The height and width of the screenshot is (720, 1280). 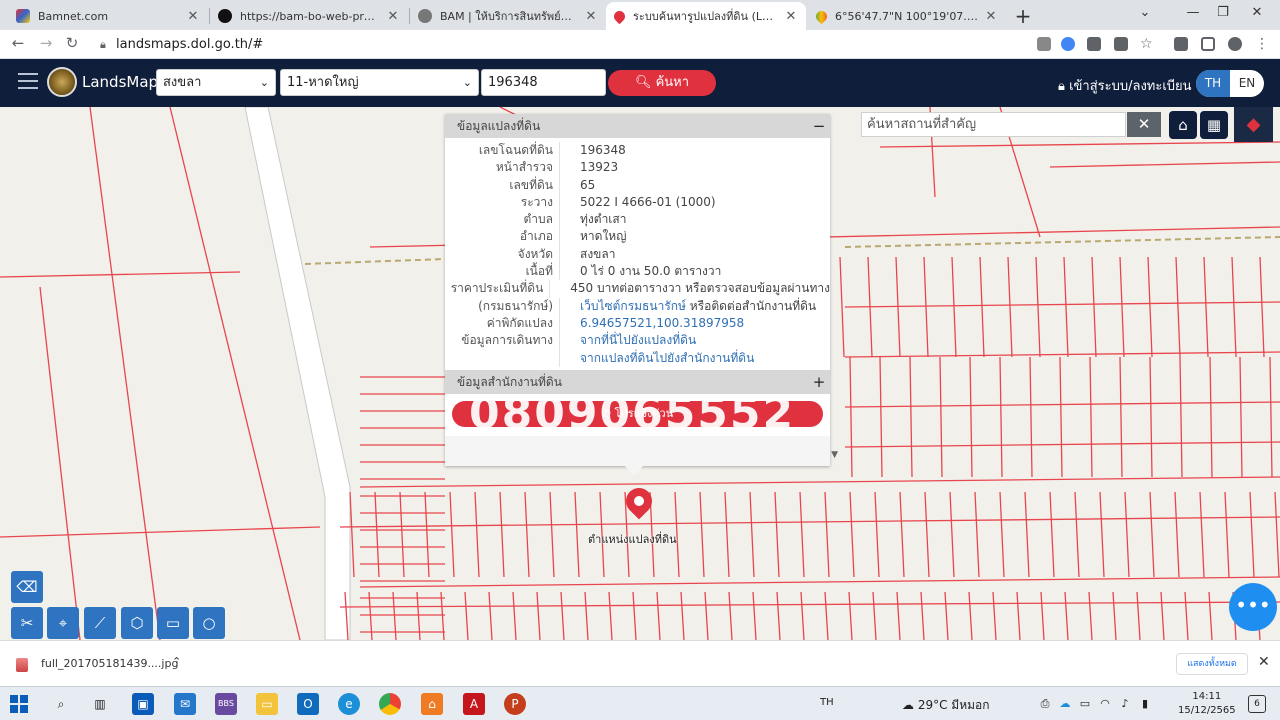 What do you see at coordinates (27, 623) in the screenshot?
I see `measure-tools-icon: ✂` at bounding box center [27, 623].